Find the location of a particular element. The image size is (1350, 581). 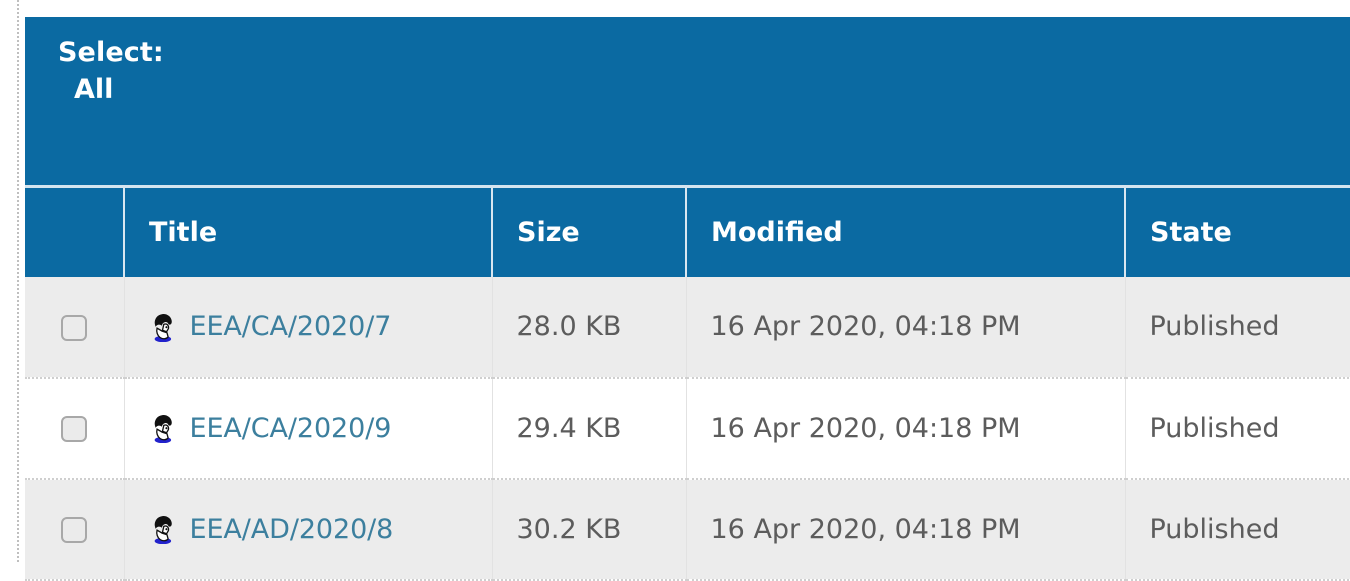

select-label: Select: is located at coordinates (111, 52).